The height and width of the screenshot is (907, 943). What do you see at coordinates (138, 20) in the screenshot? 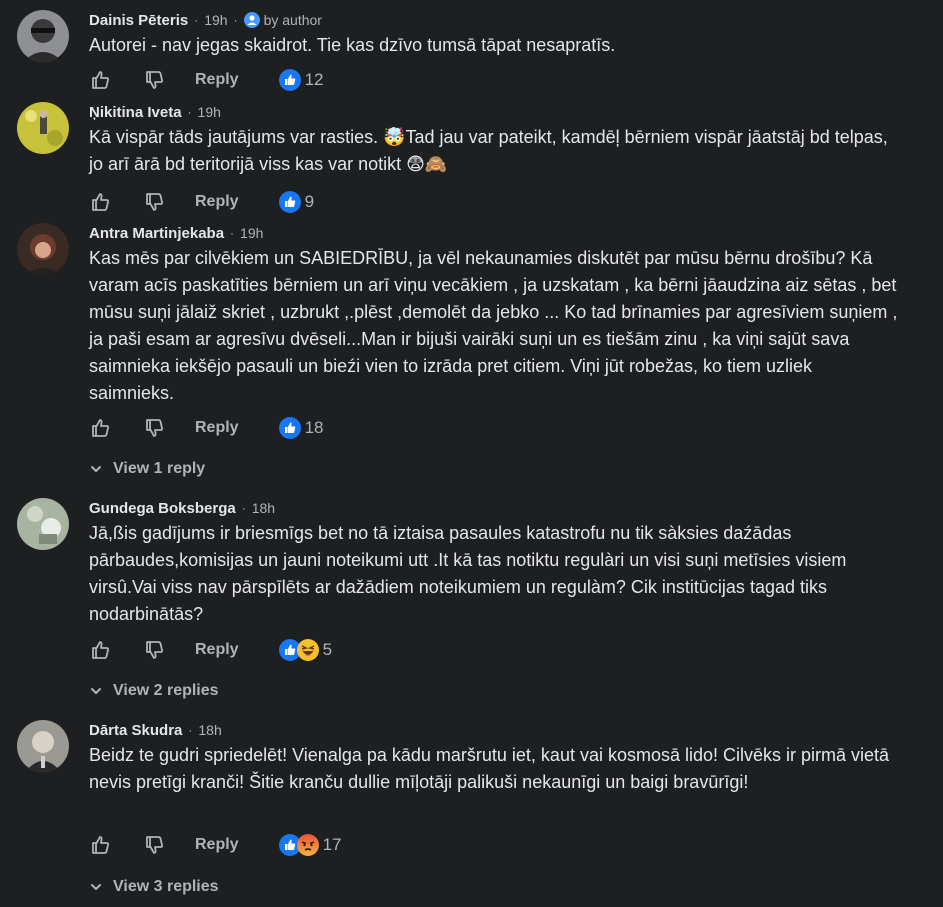
I see `author-name: Dainis Pēteris` at bounding box center [138, 20].